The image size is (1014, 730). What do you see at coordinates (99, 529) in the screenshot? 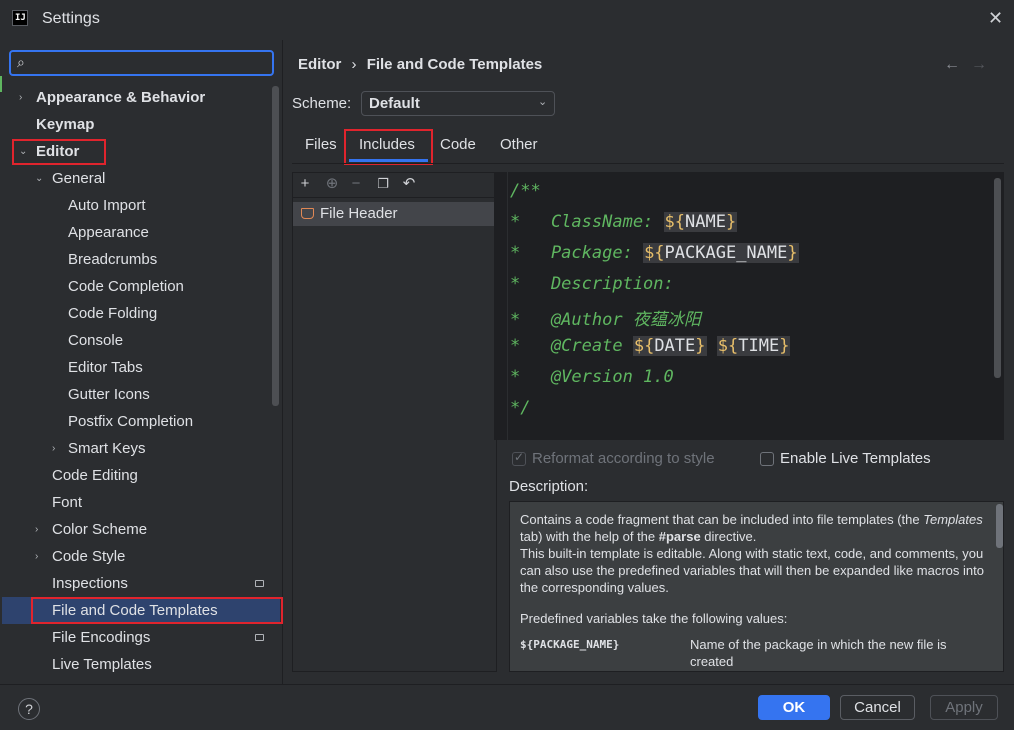
I see `sidebar-item-color-scheme: Color Scheme` at bounding box center [99, 529].